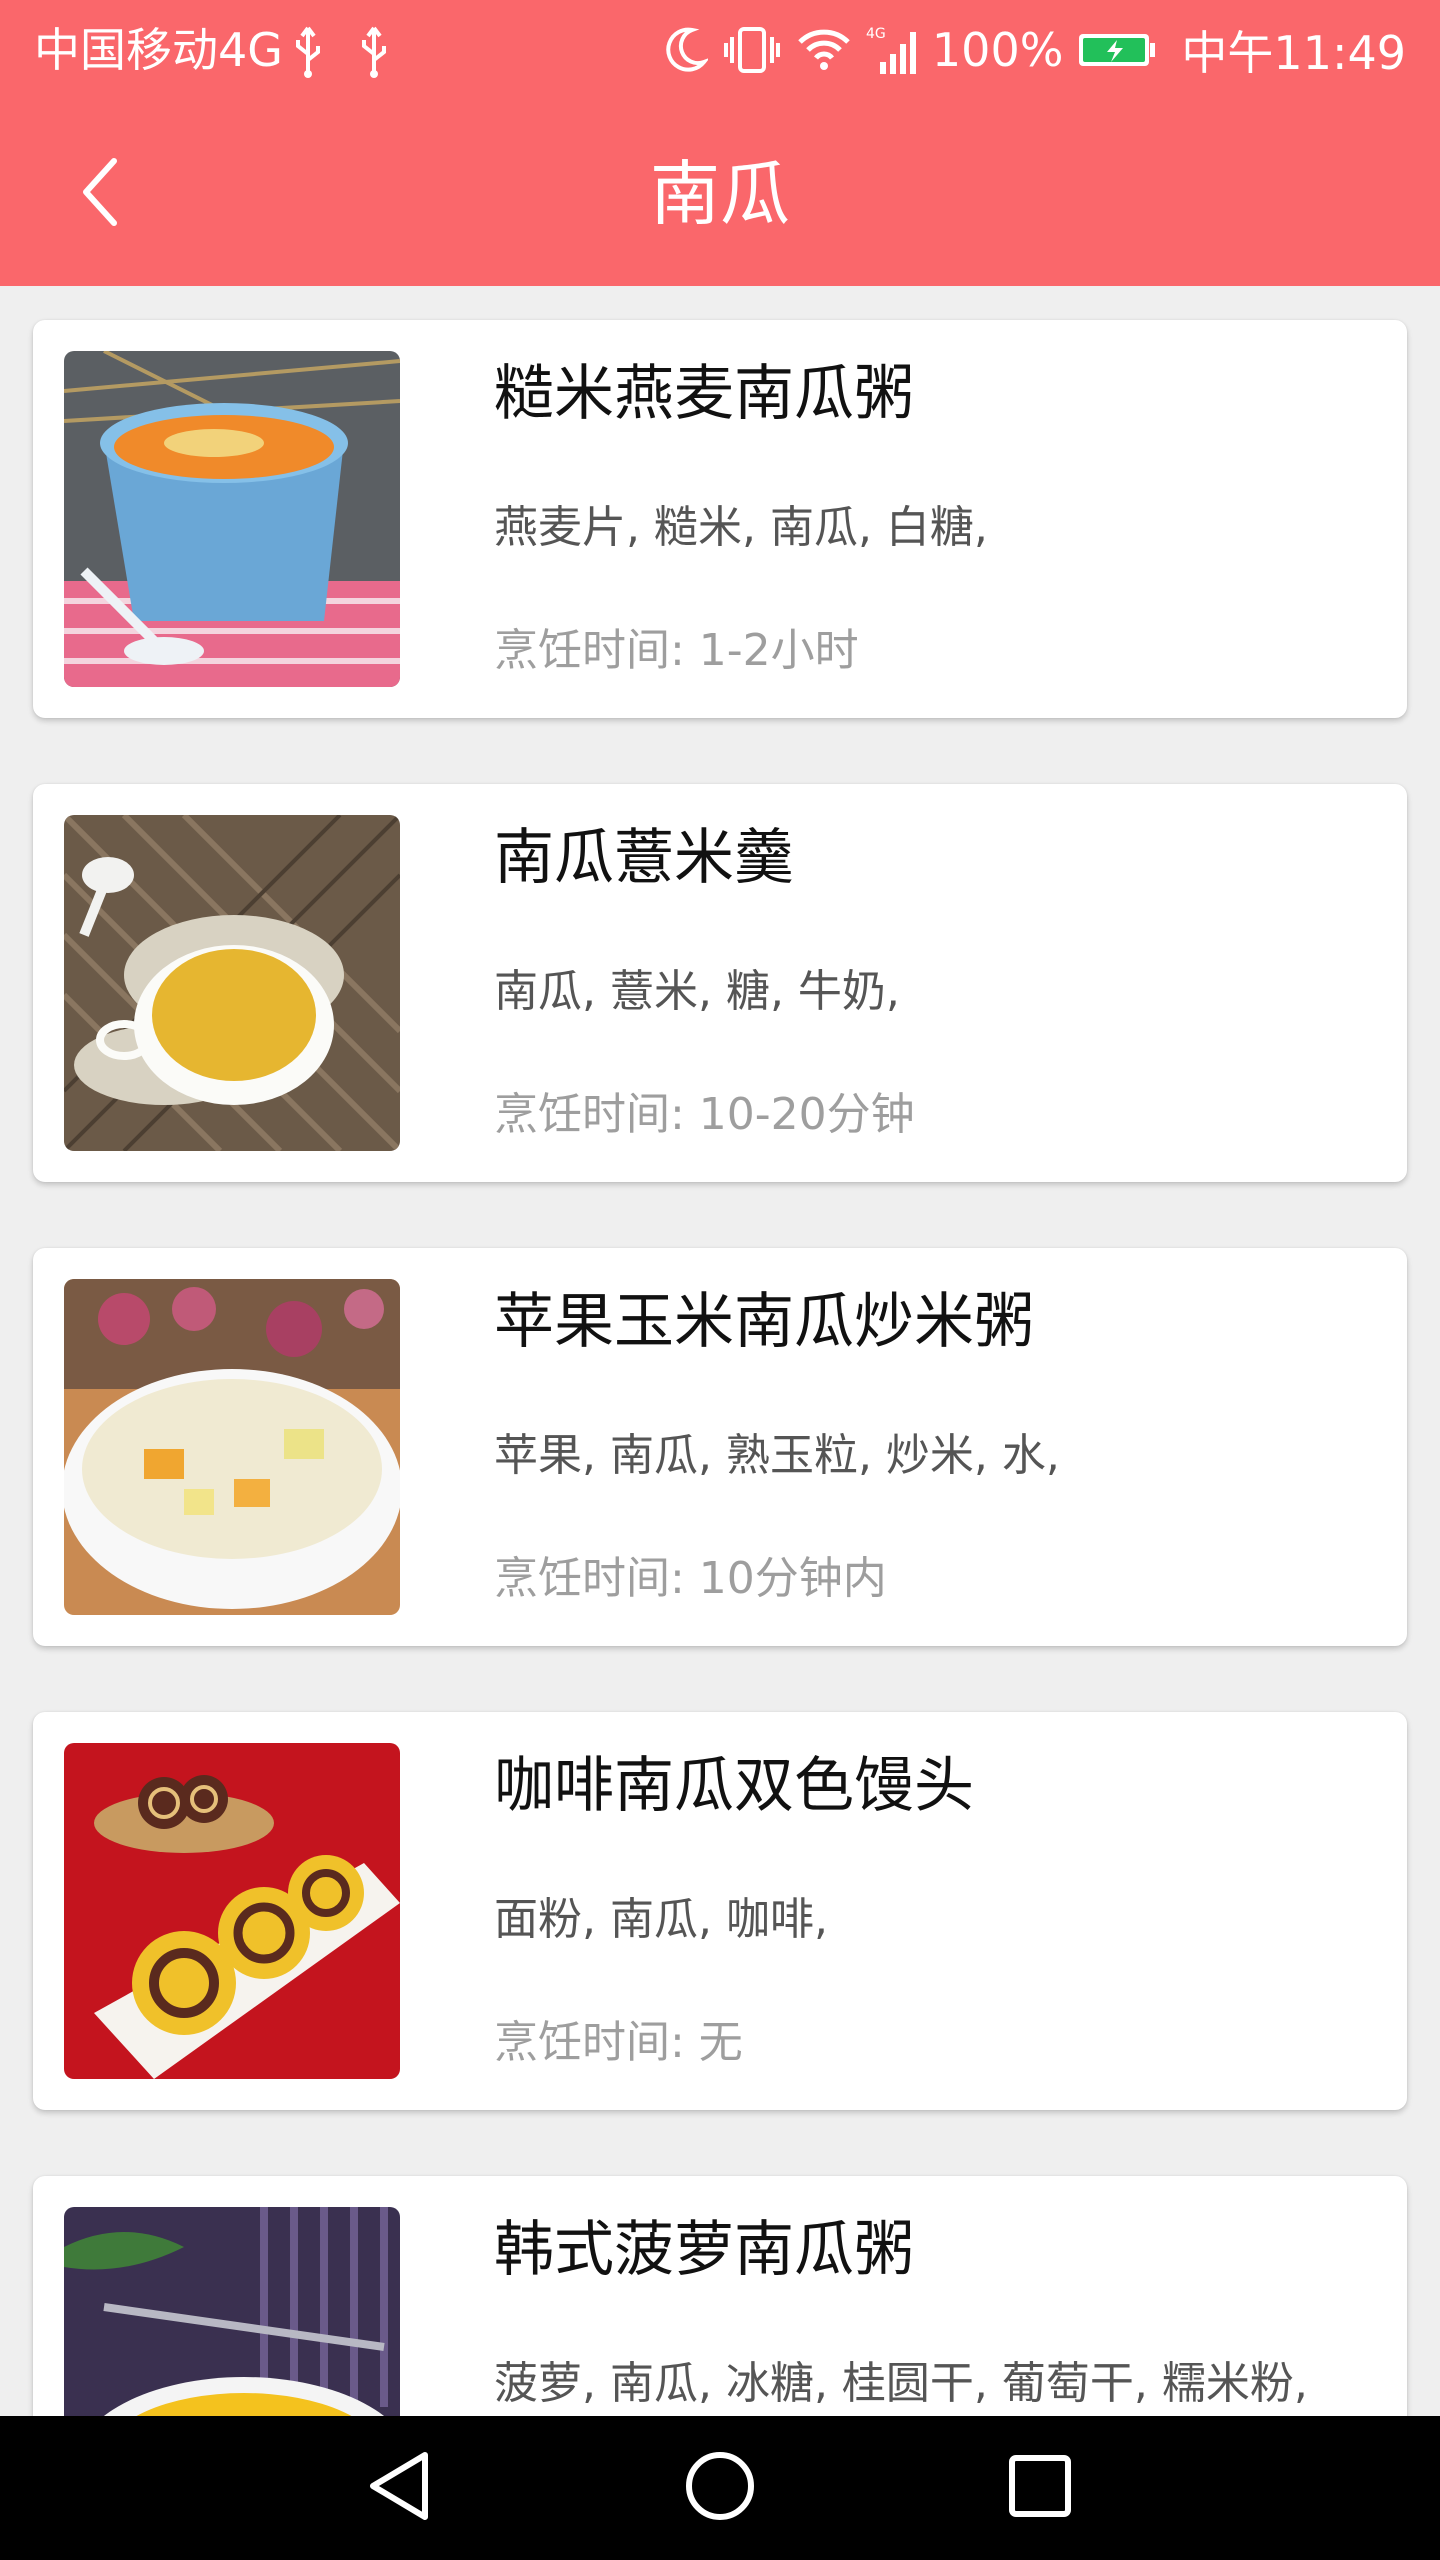 This screenshot has height=2560, width=1440. I want to click on recipe-title: 韩式菠萝南瓜粥, so click(704, 2250).